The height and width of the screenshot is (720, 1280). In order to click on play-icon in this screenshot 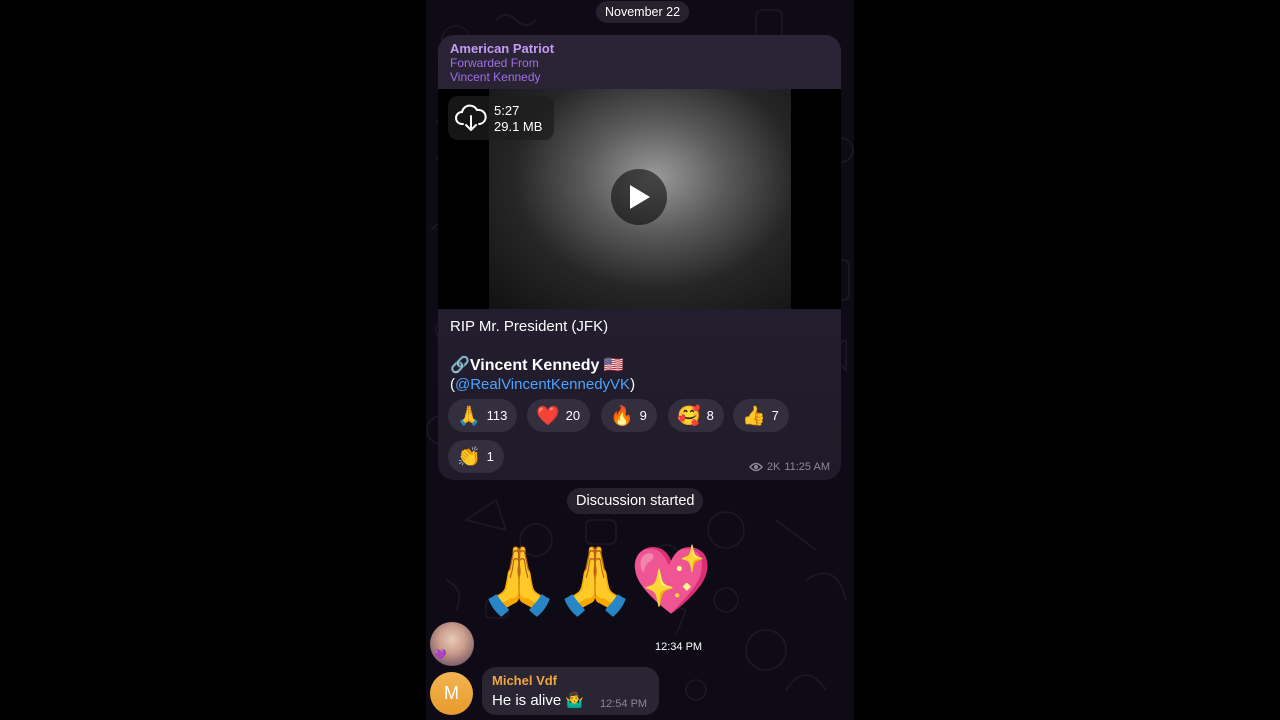, I will do `click(640, 197)`.